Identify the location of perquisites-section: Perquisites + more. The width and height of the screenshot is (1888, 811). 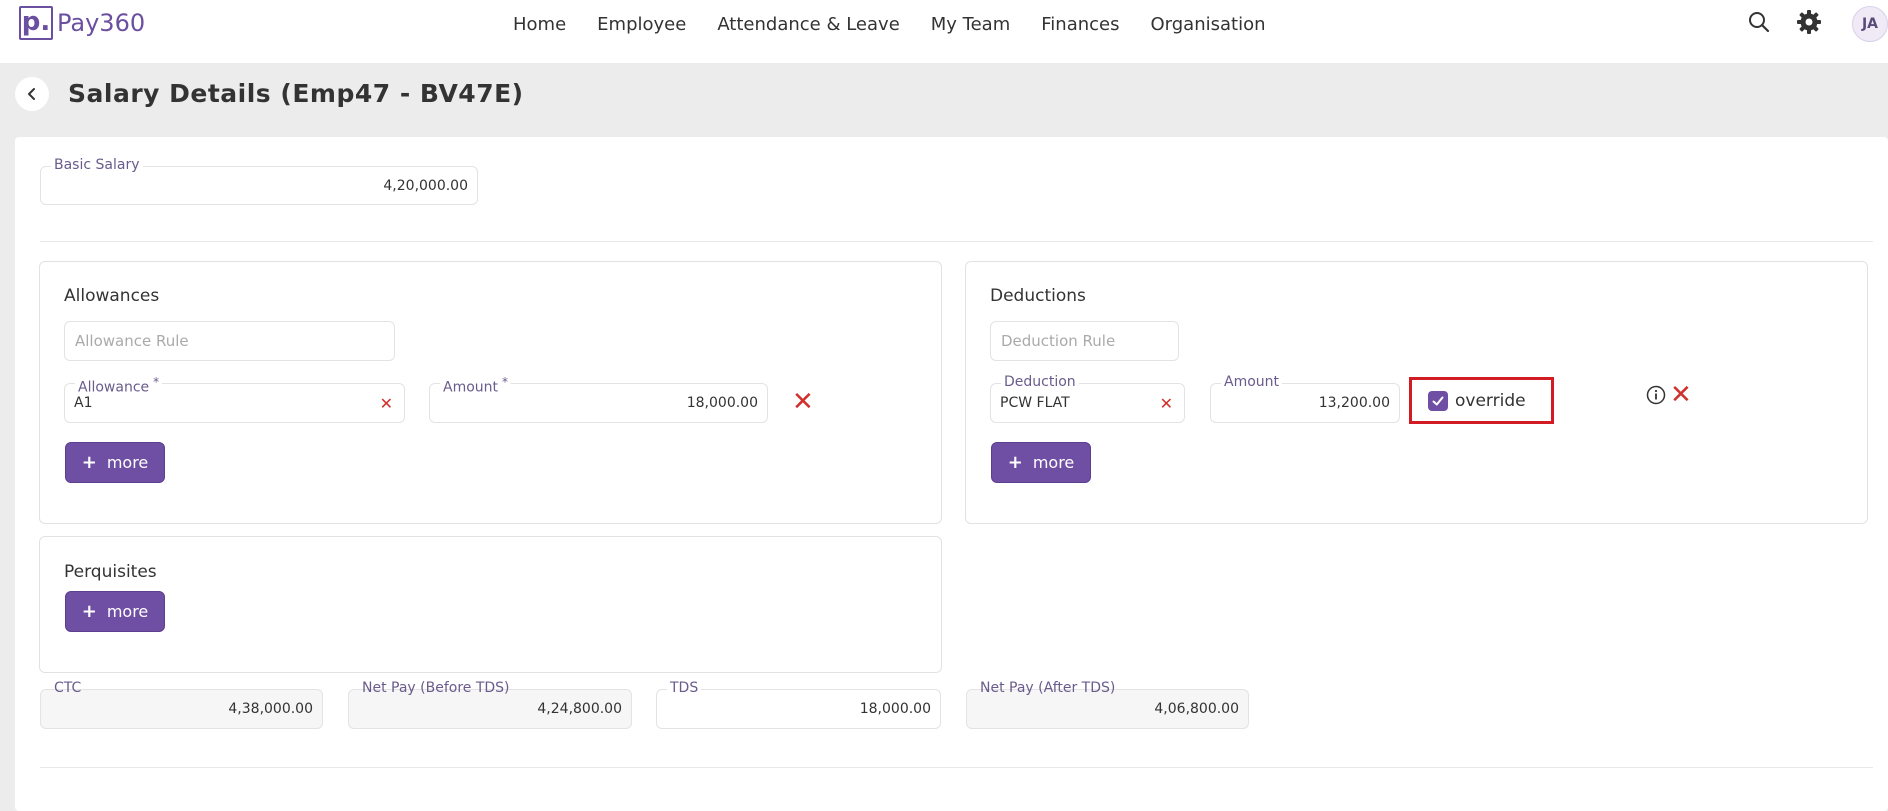
(490, 604).